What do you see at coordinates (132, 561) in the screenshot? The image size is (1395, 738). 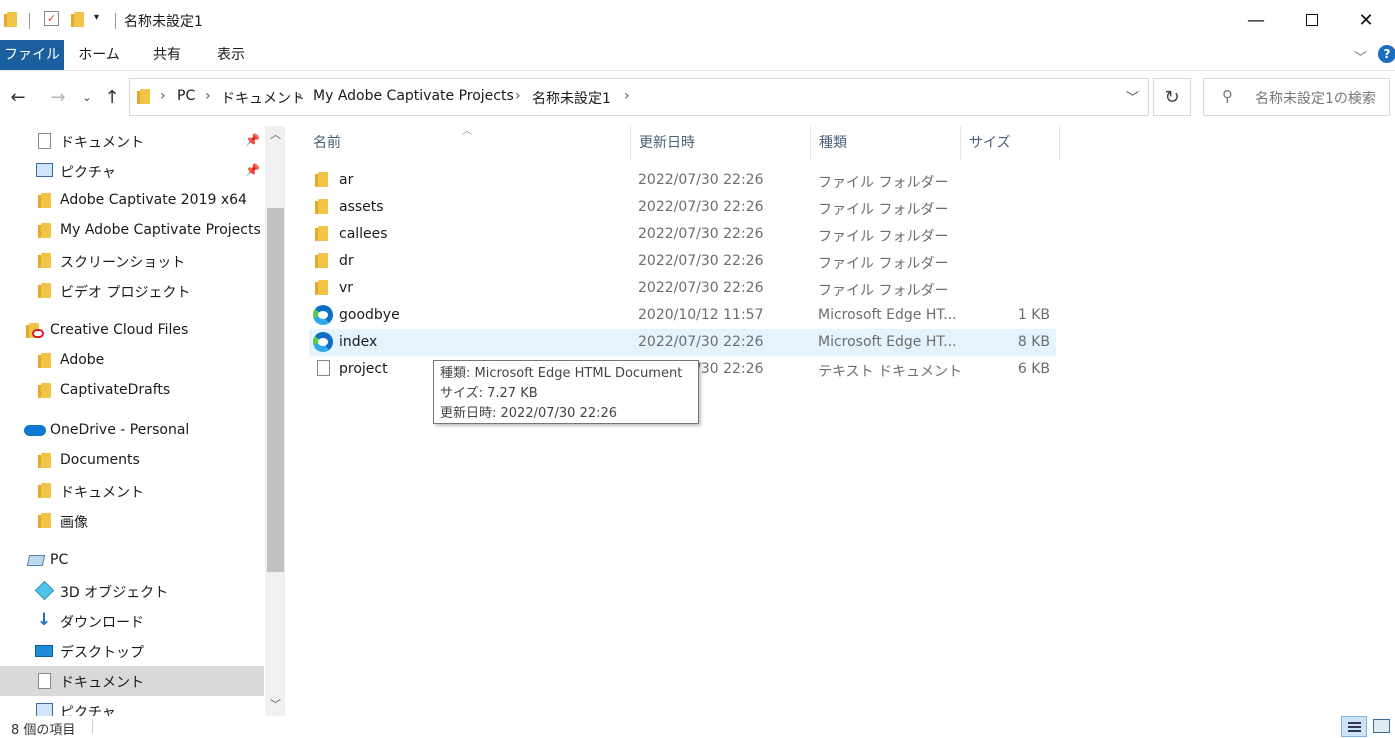 I see `nav-item-pc: PC` at bounding box center [132, 561].